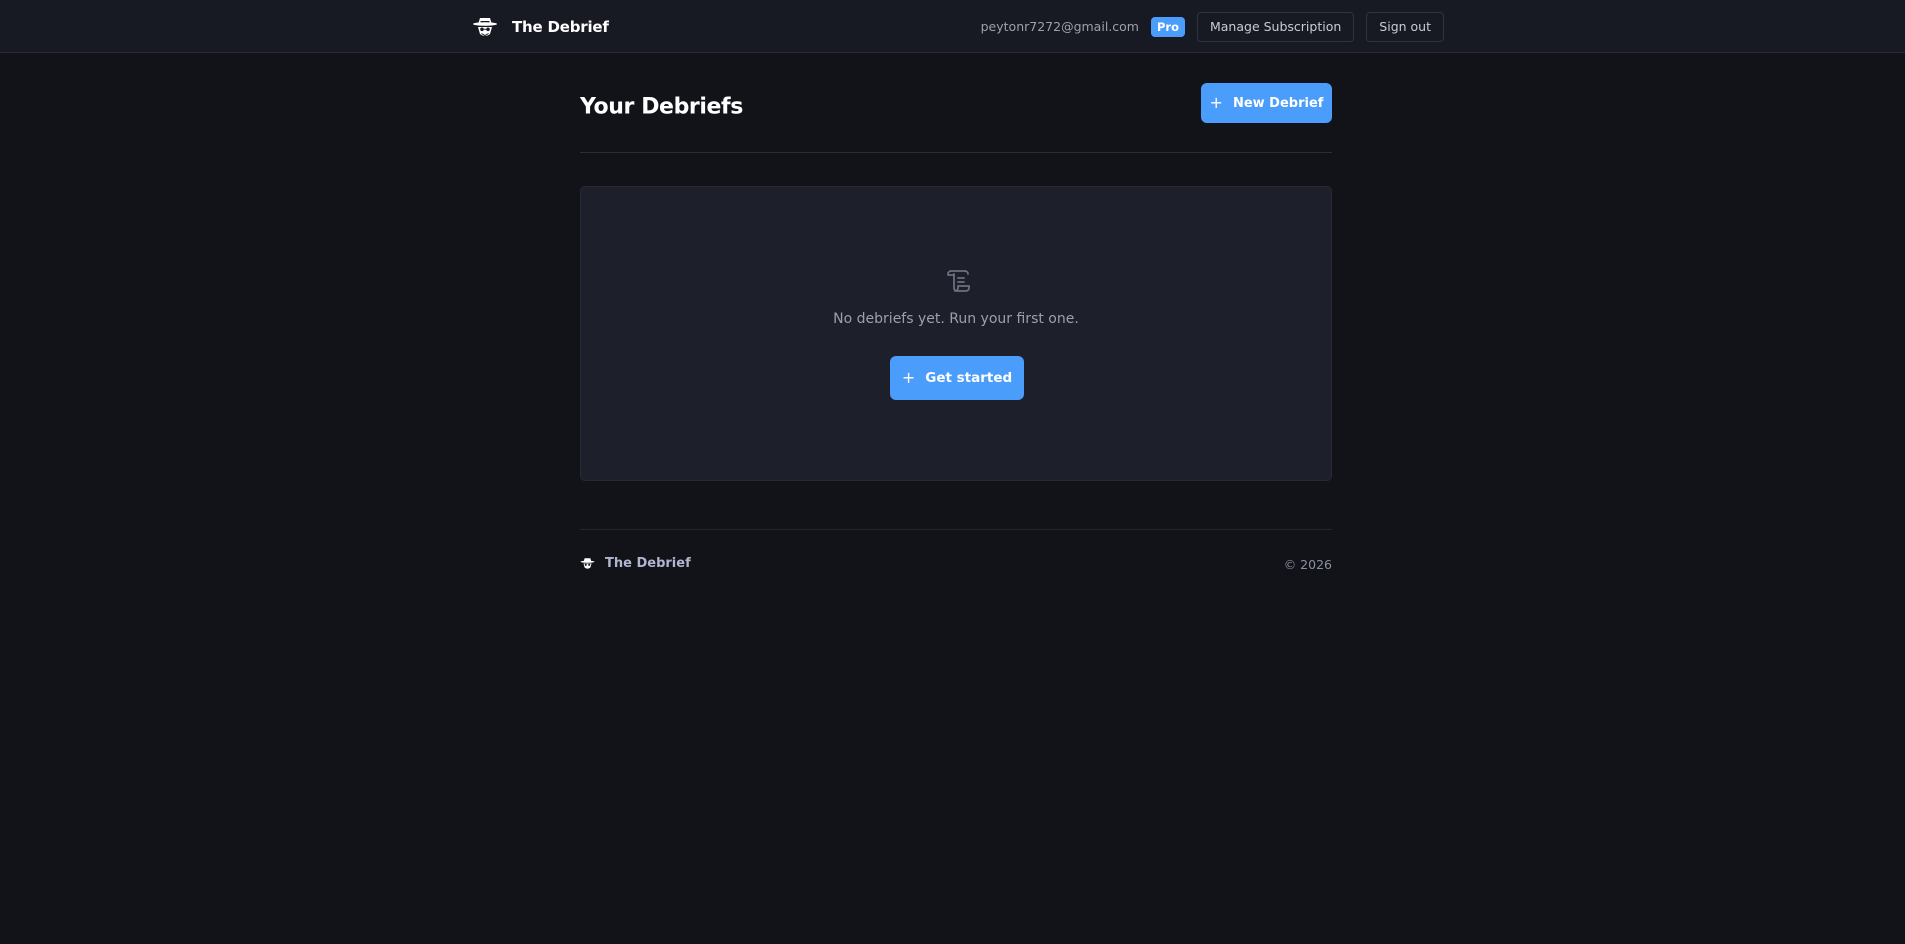  Describe the element at coordinates (648, 563) in the screenshot. I see `footer-brand-name: The Debrief` at that location.